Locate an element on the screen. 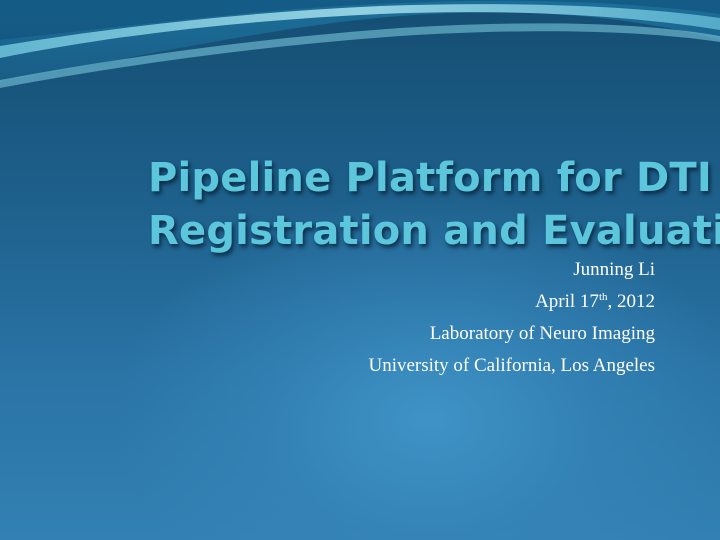  presentation-date: April 17th, 2012 is located at coordinates (511, 302).